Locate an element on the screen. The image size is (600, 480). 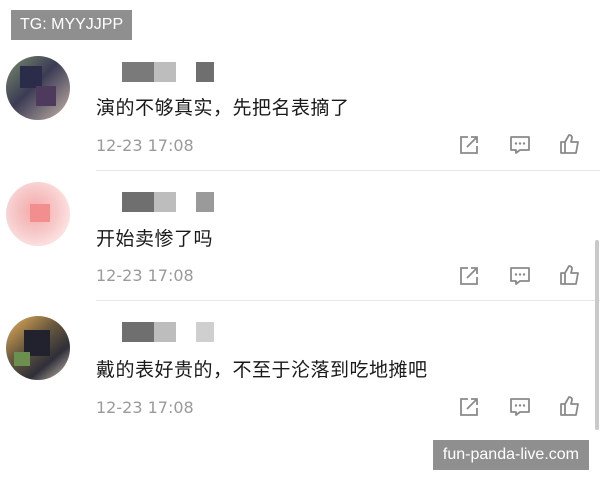
watermark-site: fun-panda-live.com is located at coordinates (510, 455).